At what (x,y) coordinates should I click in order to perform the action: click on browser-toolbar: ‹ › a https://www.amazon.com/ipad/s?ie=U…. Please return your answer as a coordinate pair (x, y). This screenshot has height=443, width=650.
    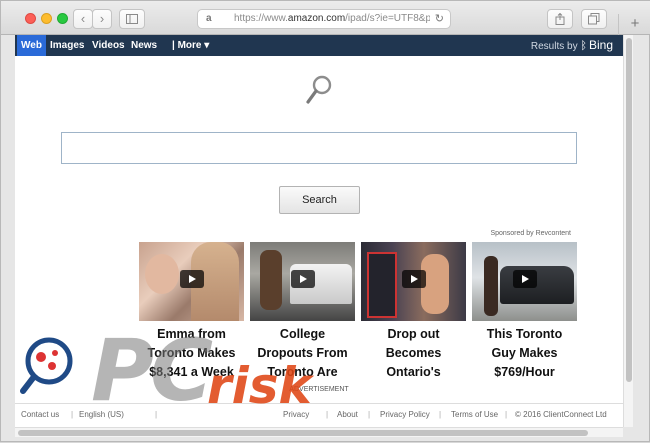
    Looking at the image, I should click on (325, 18).